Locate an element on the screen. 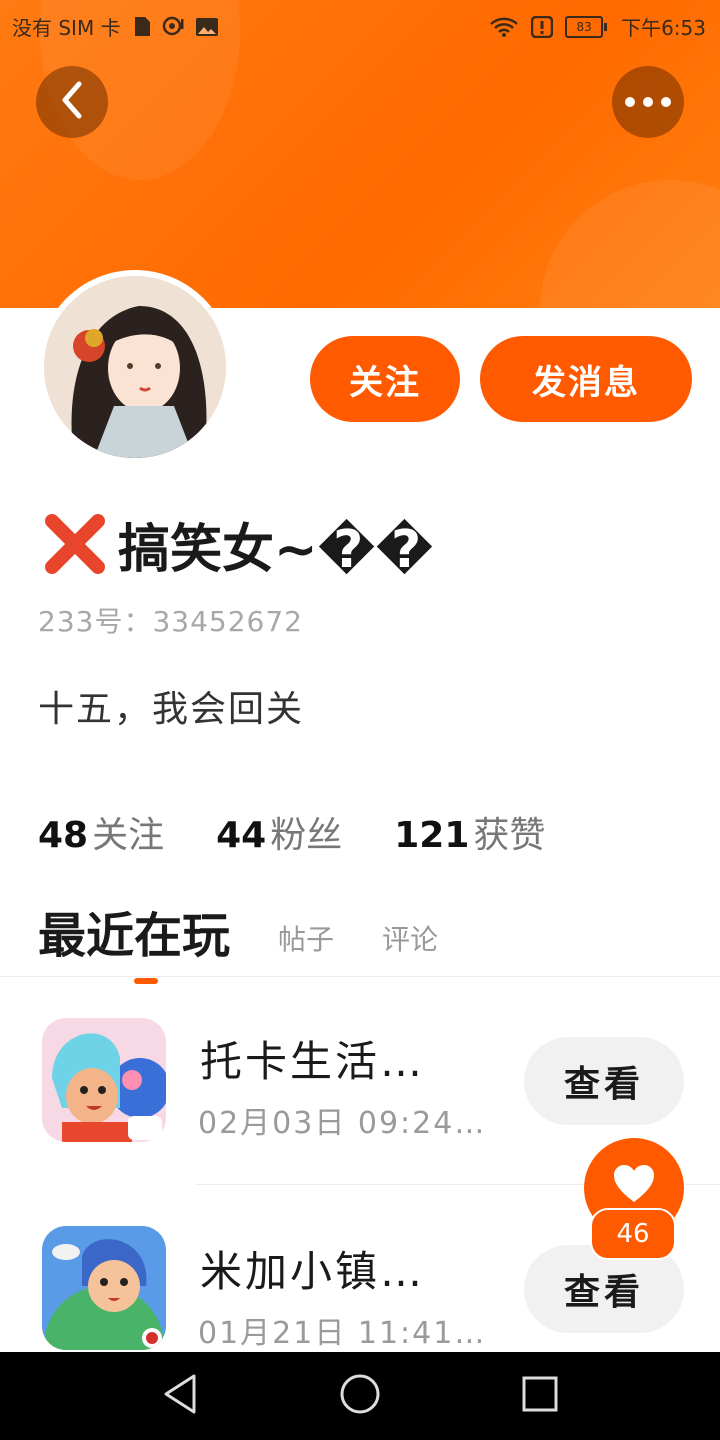 The height and width of the screenshot is (1440, 720). profile-tabs: 最近在玩 帖子 评论 is located at coordinates (238, 940).